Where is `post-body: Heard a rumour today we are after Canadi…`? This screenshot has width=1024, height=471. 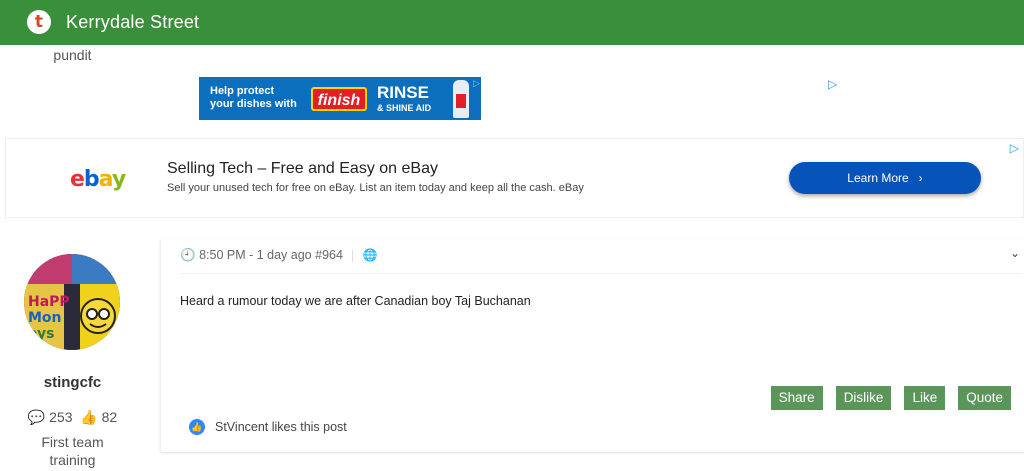 post-body: Heard a rumour today we are after Canadi… is located at coordinates (355, 301).